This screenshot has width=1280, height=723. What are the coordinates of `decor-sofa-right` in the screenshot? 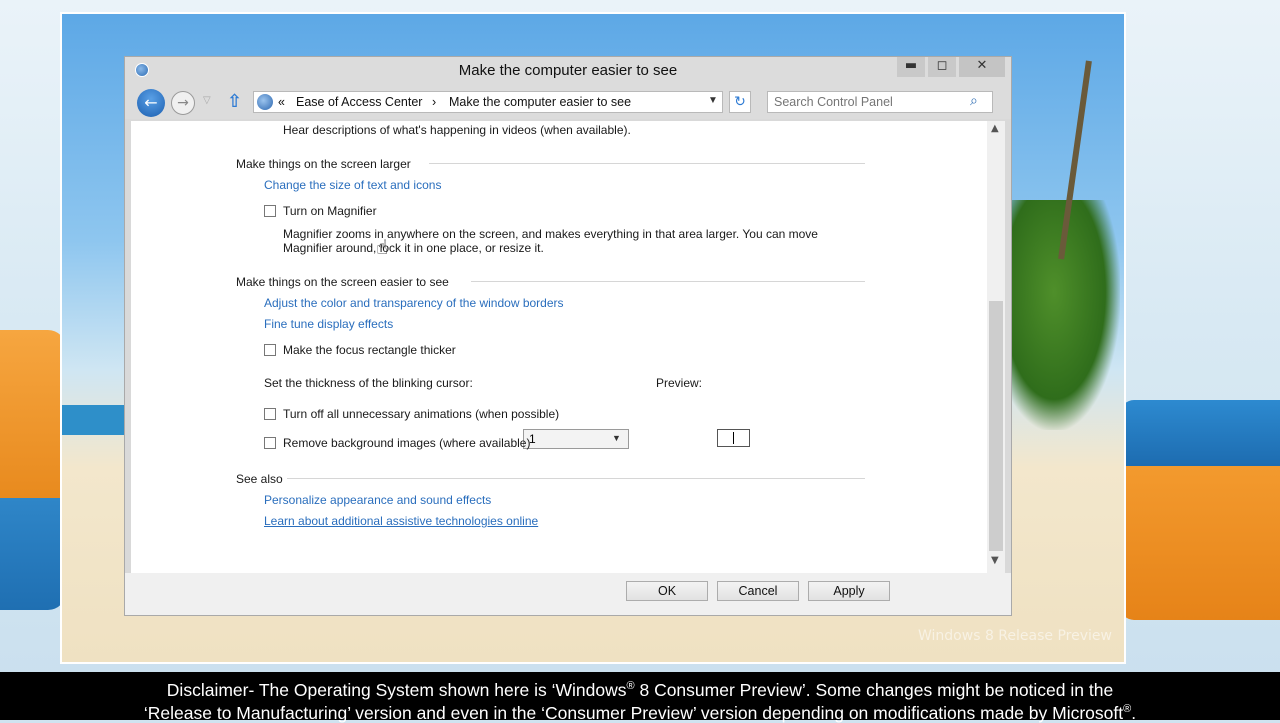 It's located at (1200, 510).